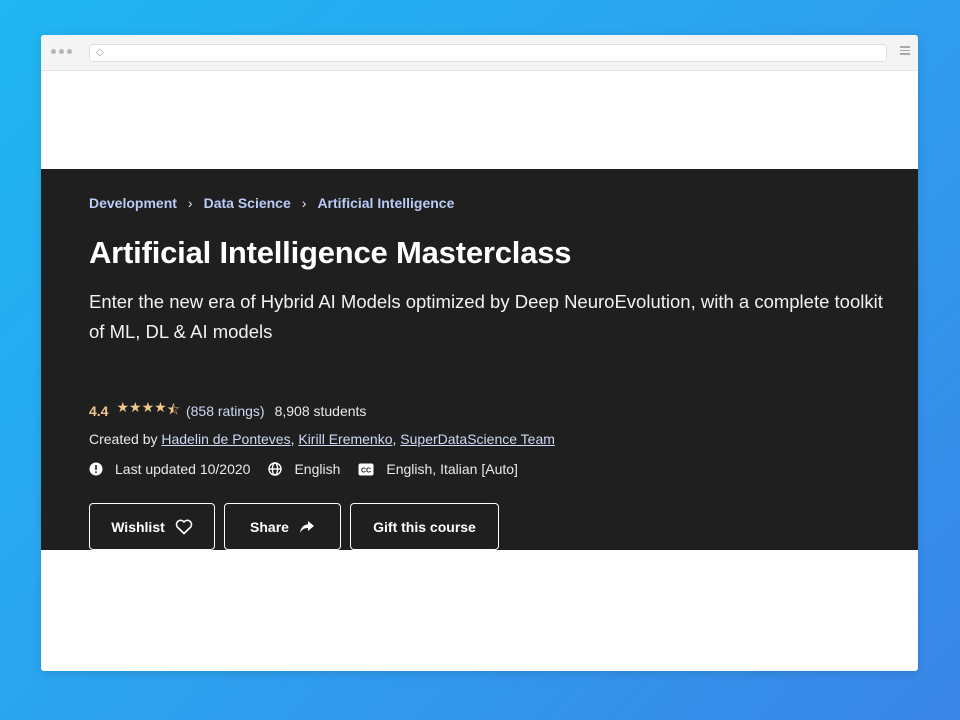  Describe the element at coordinates (345, 439) in the screenshot. I see `author-link: Kirill Eremenko` at that location.